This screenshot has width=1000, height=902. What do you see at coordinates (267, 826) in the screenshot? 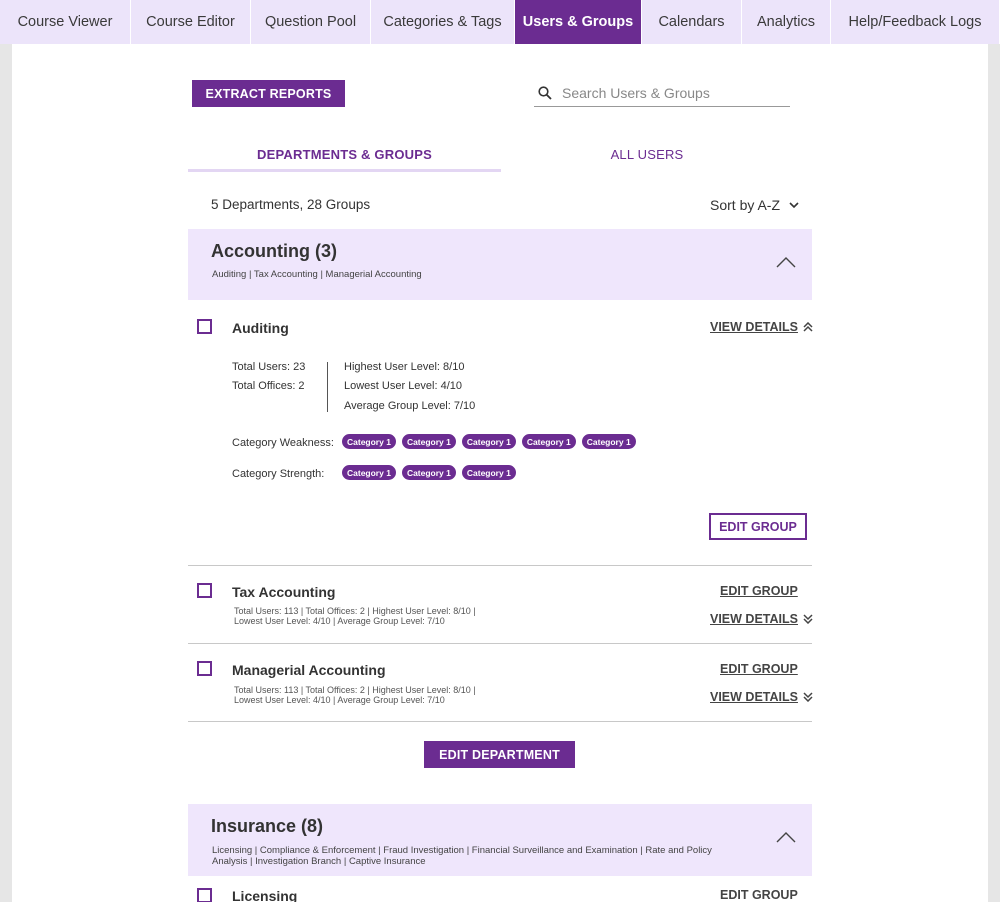
I see `department-title: Insurance (8)` at bounding box center [267, 826].